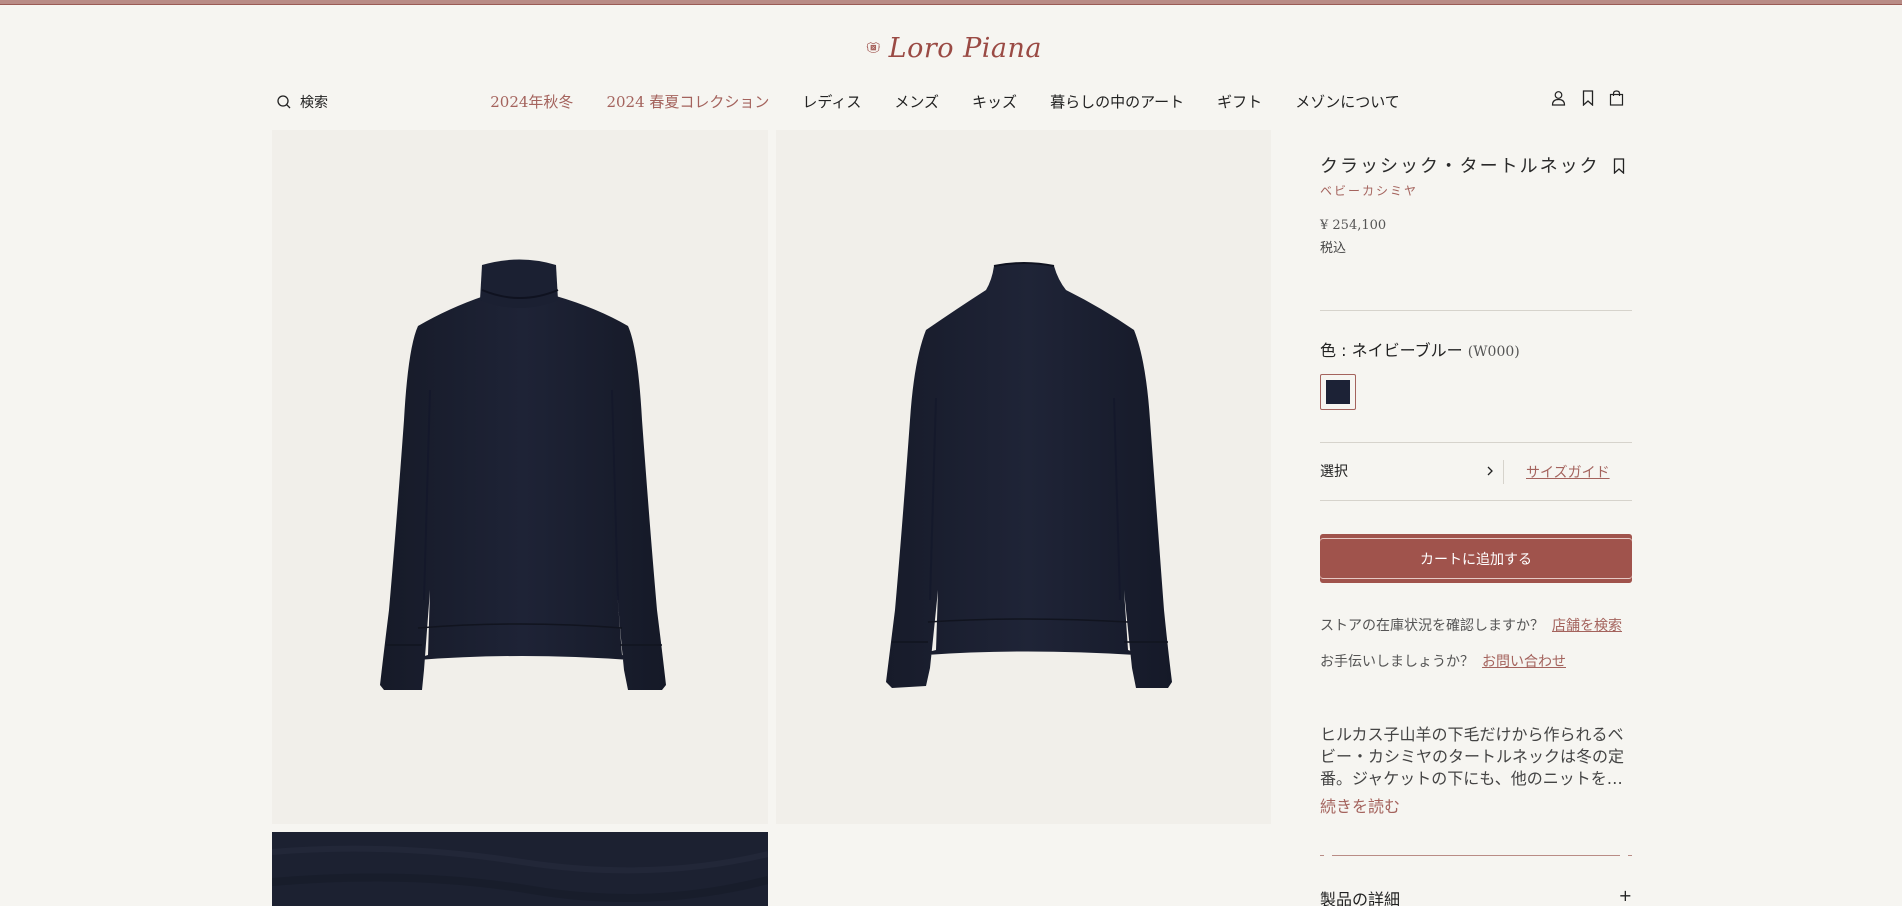 This screenshot has width=1902, height=906. Describe the element at coordinates (1616, 98) in the screenshot. I see `shopping-bag-icon` at that location.